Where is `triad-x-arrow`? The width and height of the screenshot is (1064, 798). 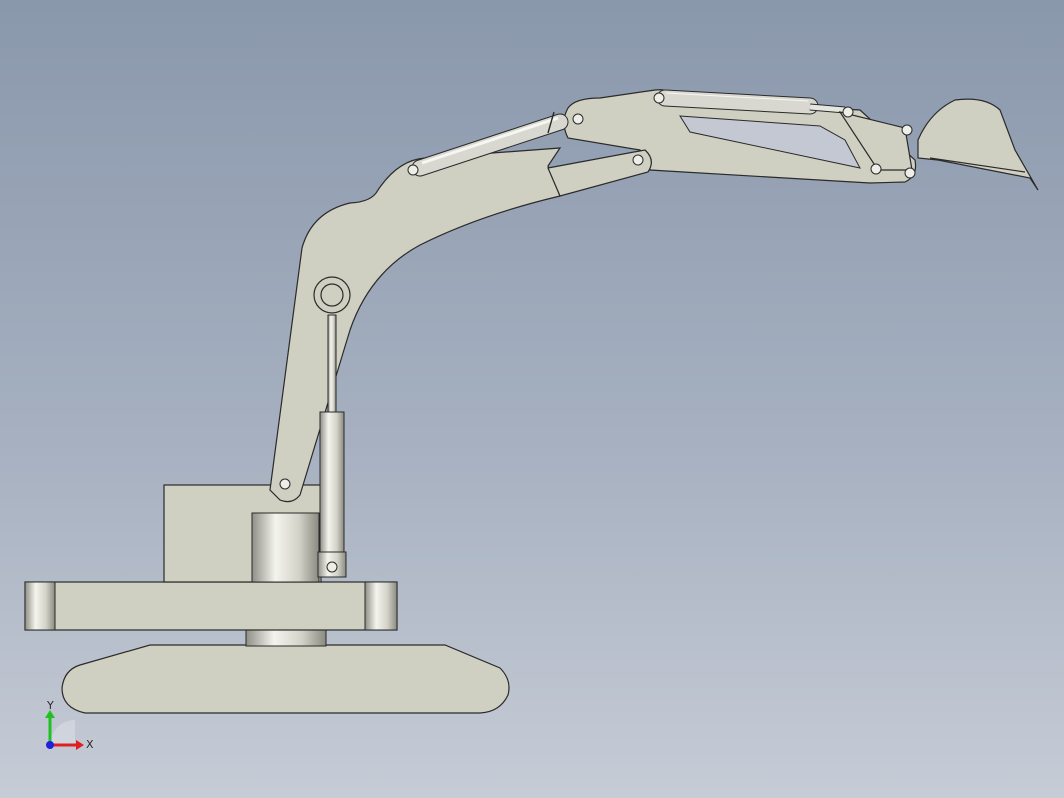
triad-x-arrow is located at coordinates (80, 745).